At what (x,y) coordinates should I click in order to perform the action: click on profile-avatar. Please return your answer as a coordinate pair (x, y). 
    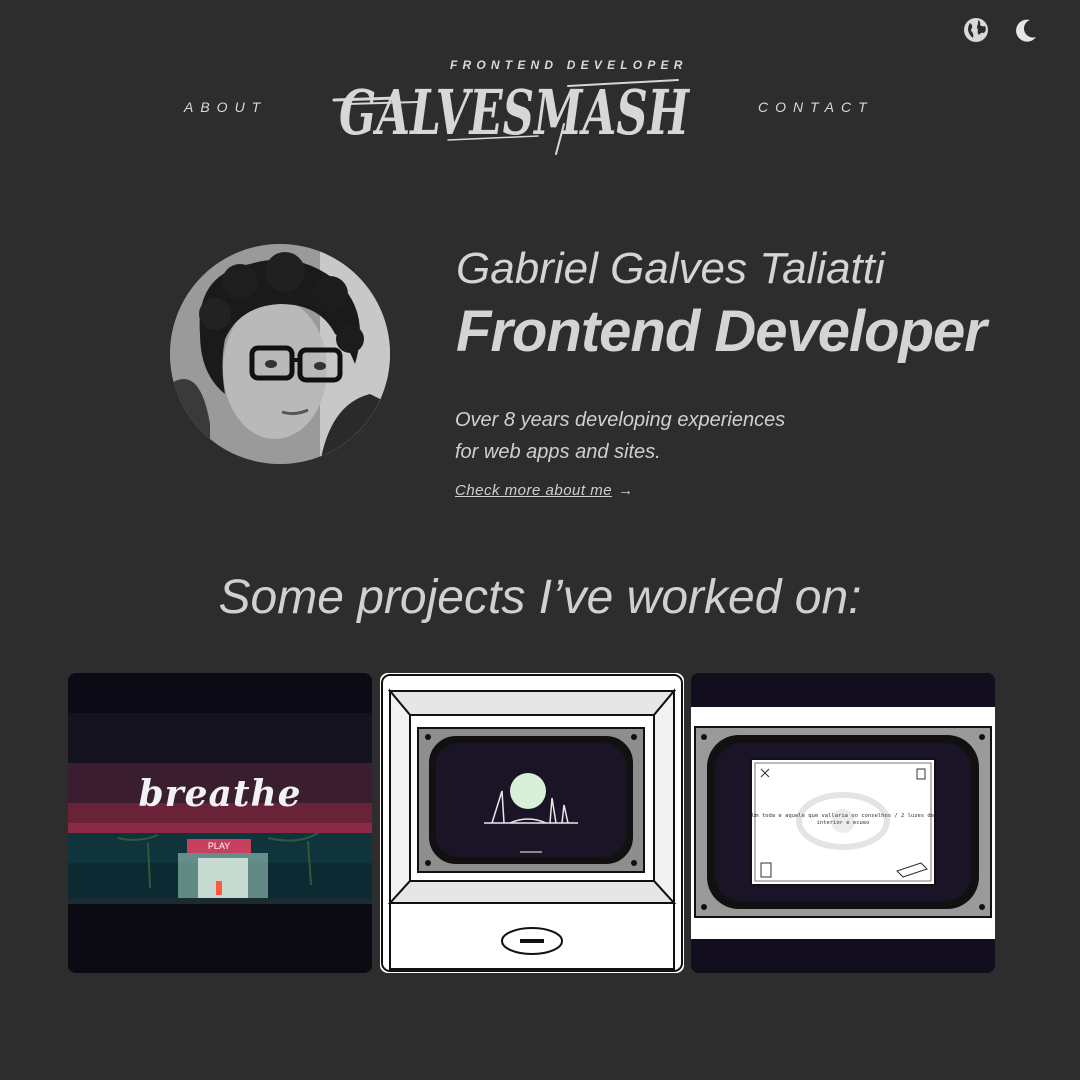
    Looking at the image, I should click on (280, 354).